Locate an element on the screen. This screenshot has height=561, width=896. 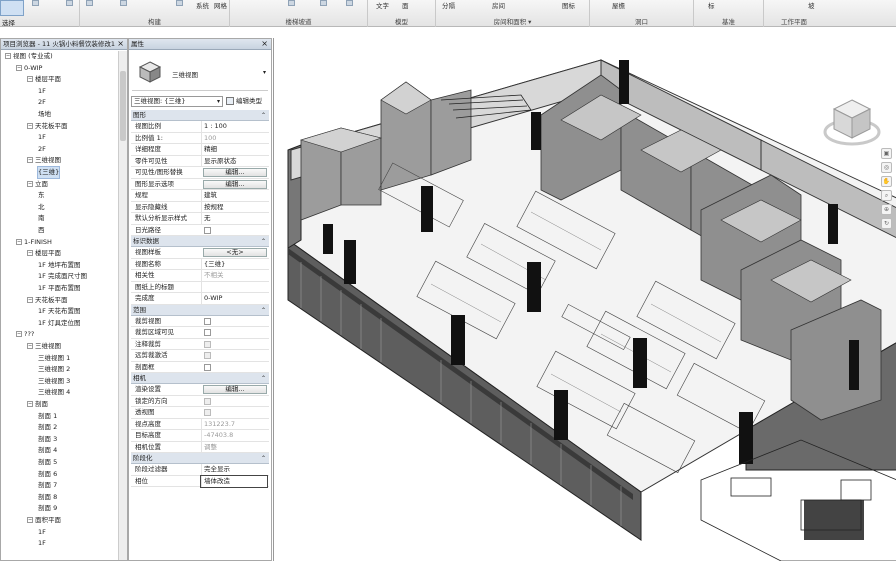
tree-item: 剖面 5 is located at coordinates (47, 462).